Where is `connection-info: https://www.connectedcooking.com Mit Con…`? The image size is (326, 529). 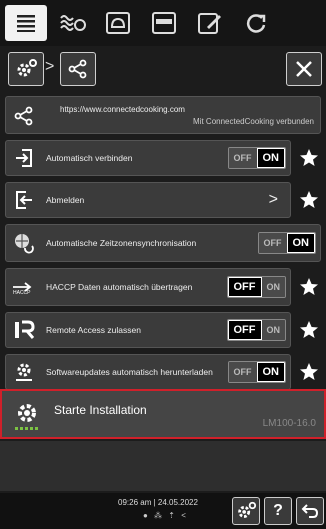 connection-info: https://www.connectedcooking.com Mit Con… is located at coordinates (163, 115).